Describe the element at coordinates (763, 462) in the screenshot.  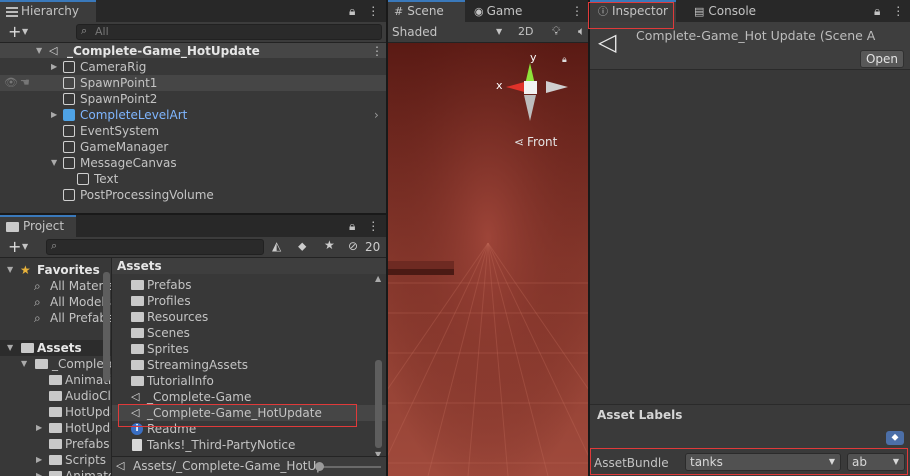
I see `asset-bundle-dropdown: tanks ▼` at that location.